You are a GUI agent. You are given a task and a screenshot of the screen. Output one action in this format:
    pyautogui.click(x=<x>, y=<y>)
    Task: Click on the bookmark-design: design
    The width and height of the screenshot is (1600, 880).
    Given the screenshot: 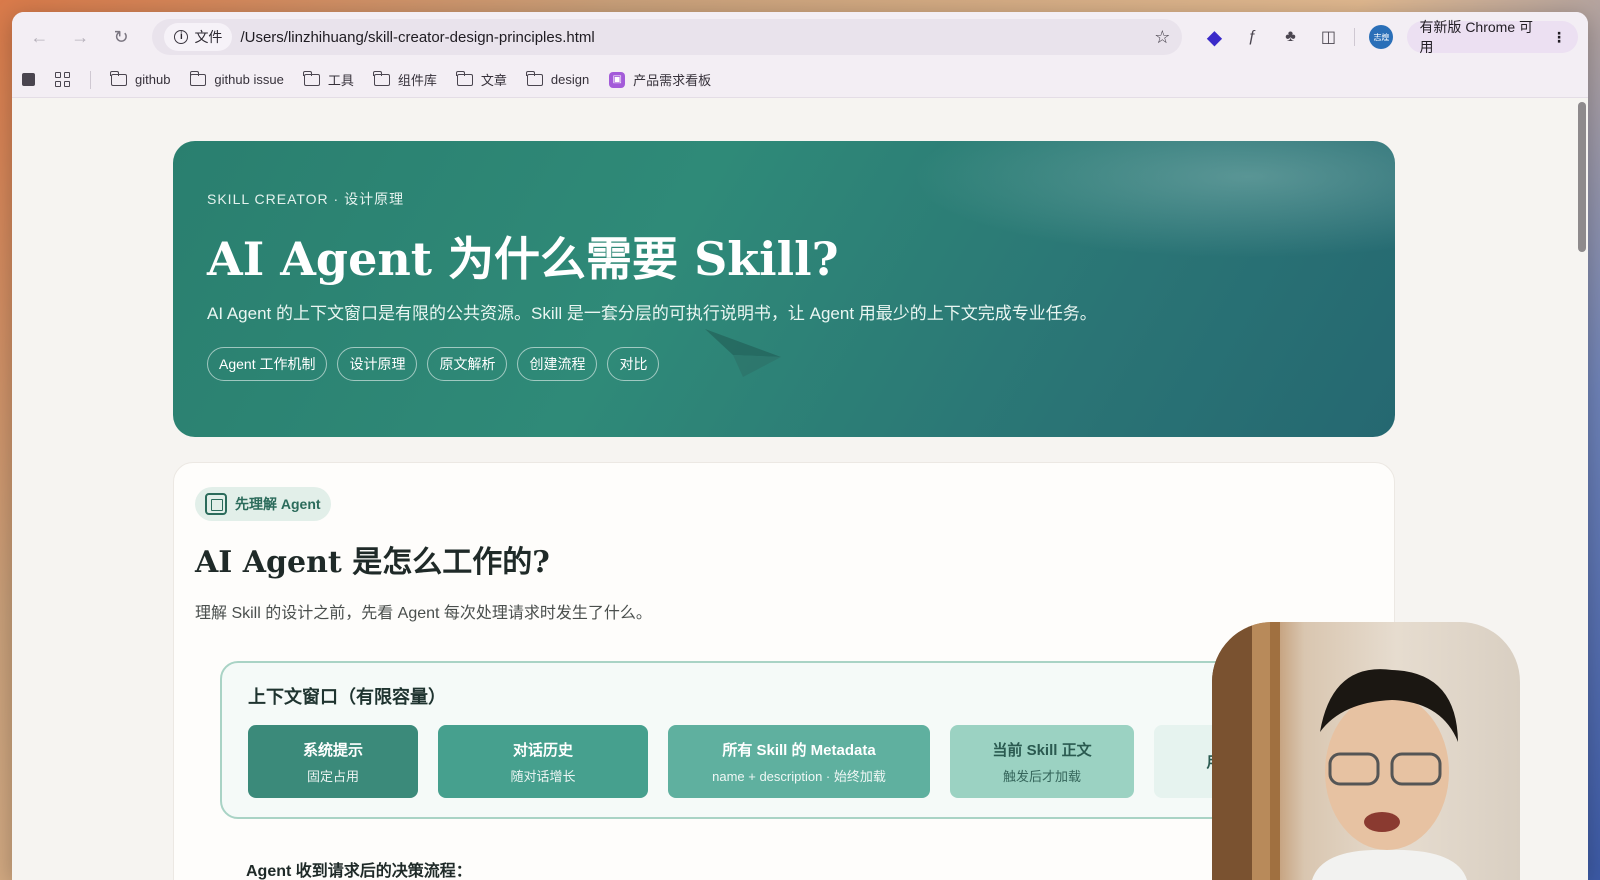 What is the action you would take?
    pyautogui.click(x=558, y=78)
    